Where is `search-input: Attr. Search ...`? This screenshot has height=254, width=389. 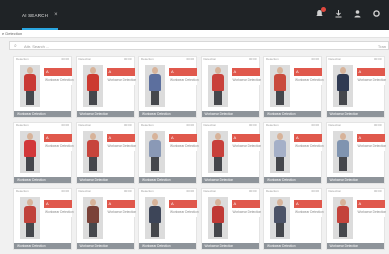 search-input: Attr. Search ... is located at coordinates (36, 46).